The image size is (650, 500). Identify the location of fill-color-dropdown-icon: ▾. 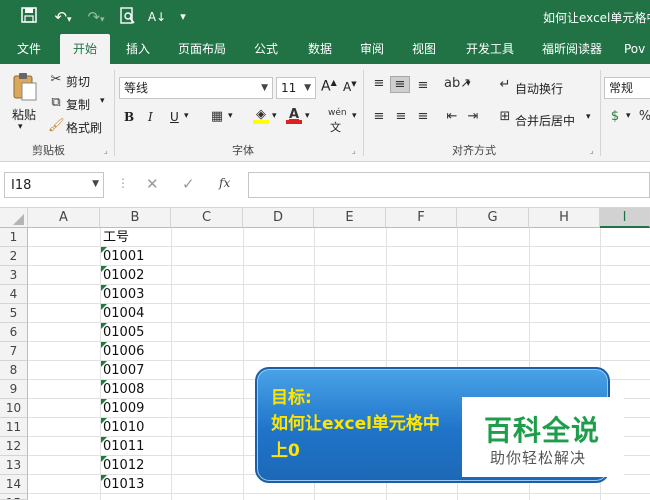
(274, 116).